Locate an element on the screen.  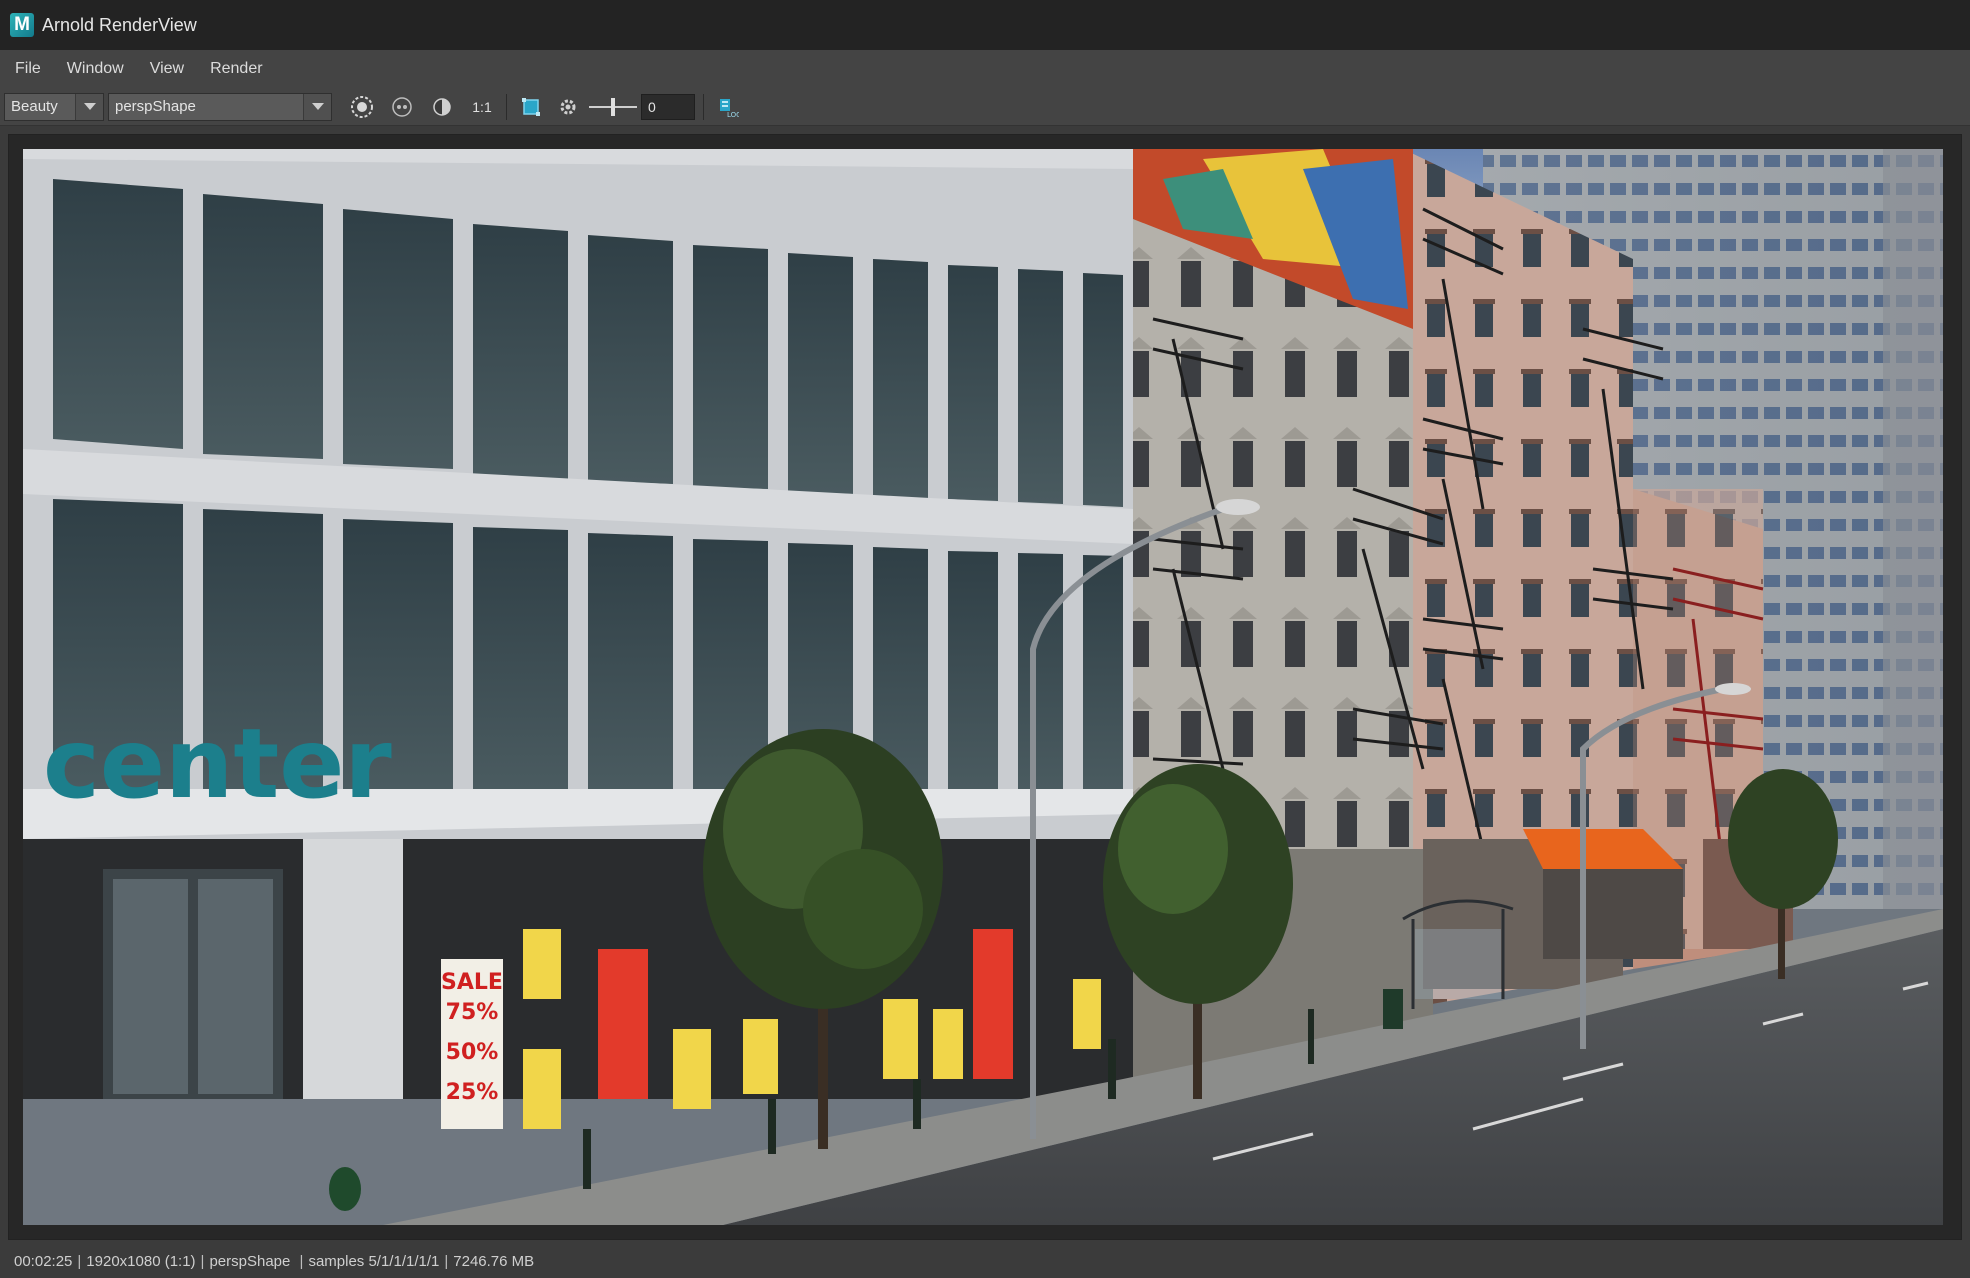
center-sign: center is located at coordinates (217, 764).